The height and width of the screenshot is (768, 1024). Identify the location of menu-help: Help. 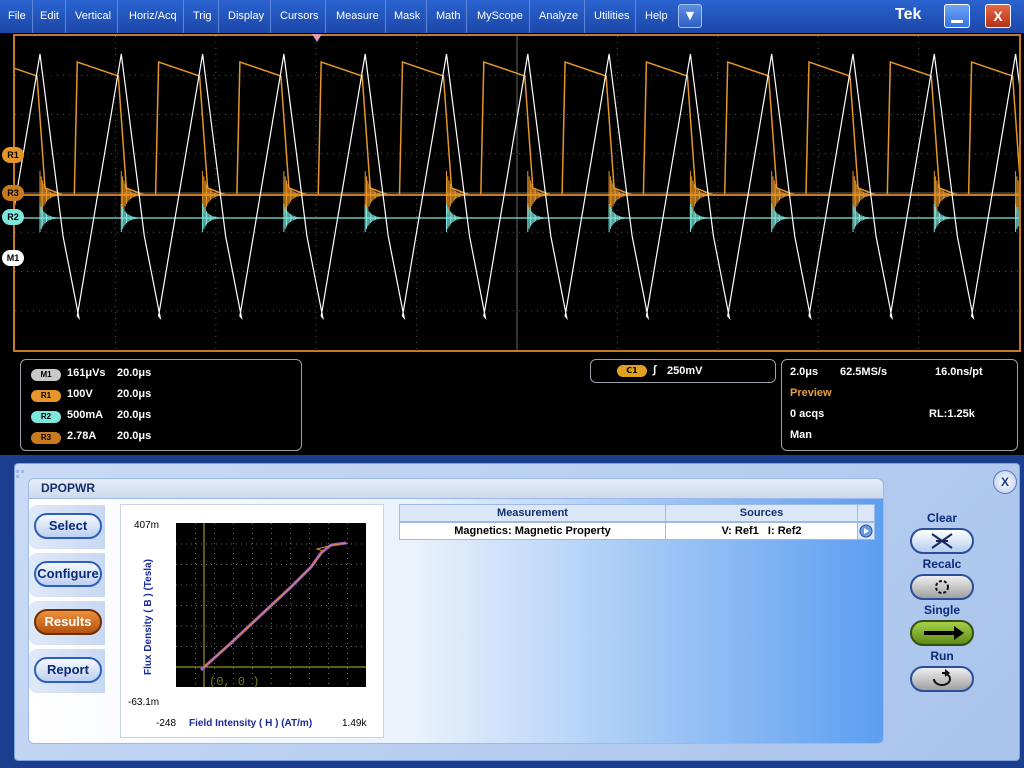
(656, 16).